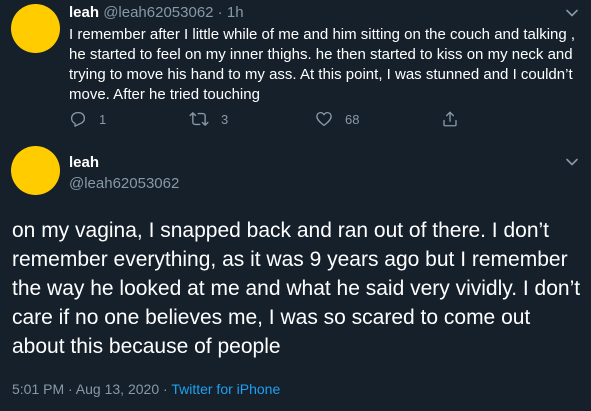 The image size is (591, 411). I want to click on tweet-header: leah @leah62053062 · 1h, so click(156, 13).